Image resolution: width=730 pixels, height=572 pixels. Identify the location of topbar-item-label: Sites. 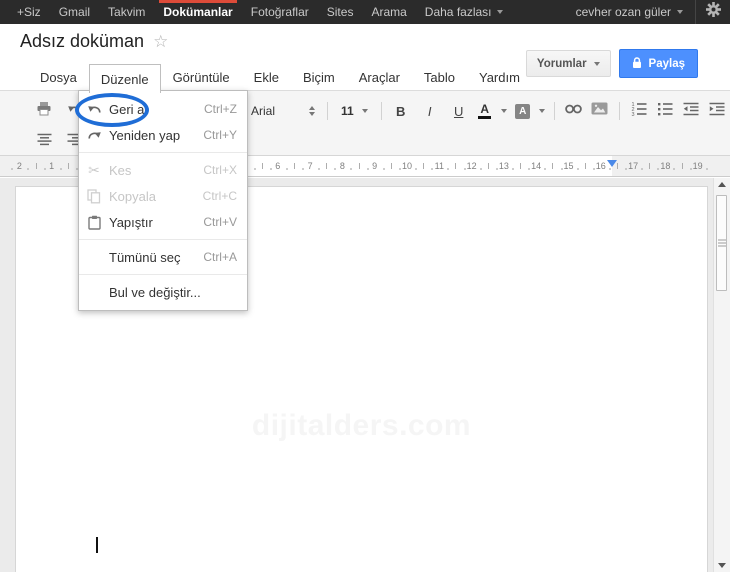
(340, 12).